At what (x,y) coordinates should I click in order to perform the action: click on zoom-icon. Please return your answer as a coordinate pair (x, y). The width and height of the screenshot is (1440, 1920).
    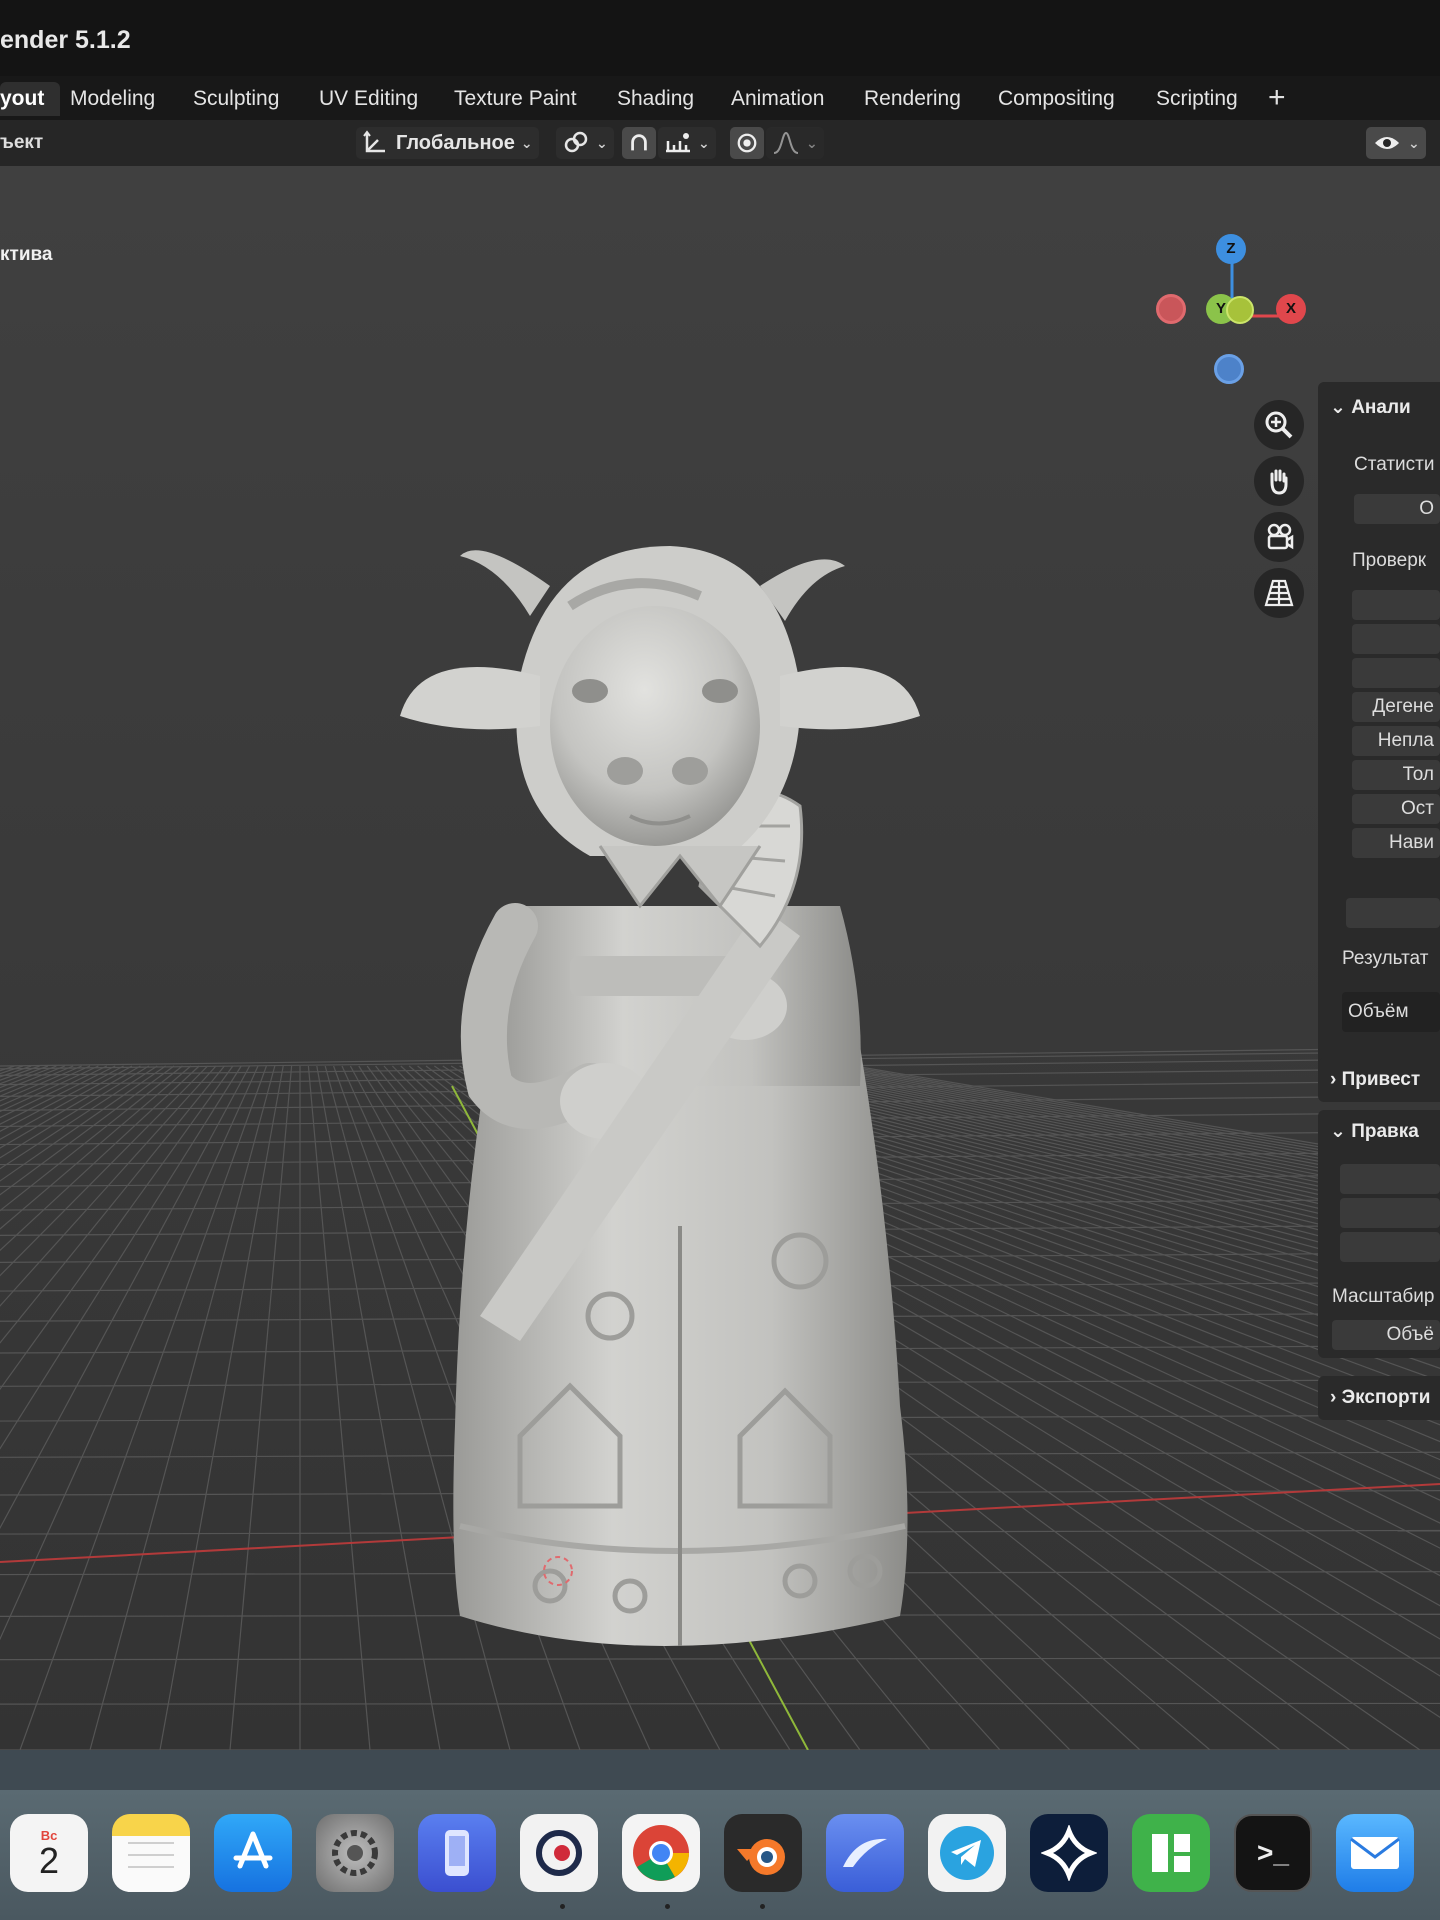
    Looking at the image, I should click on (1279, 425).